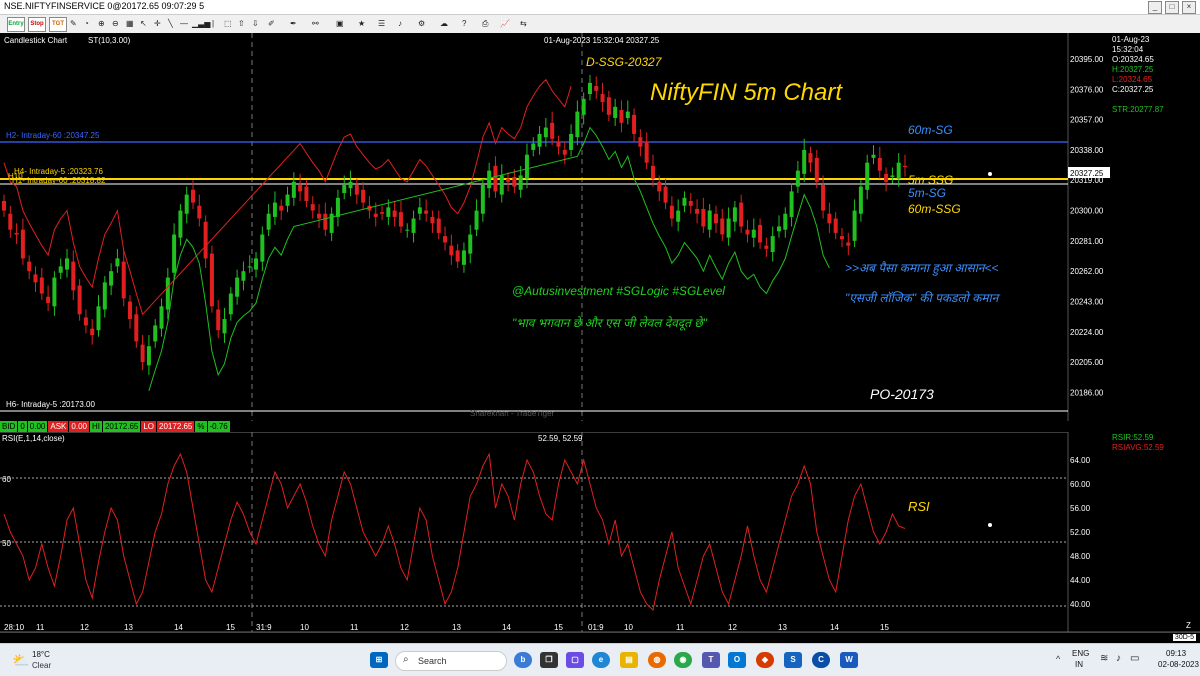  Describe the element at coordinates (1058, 659) in the screenshot. I see `tray-chevron-icon: ^` at that location.